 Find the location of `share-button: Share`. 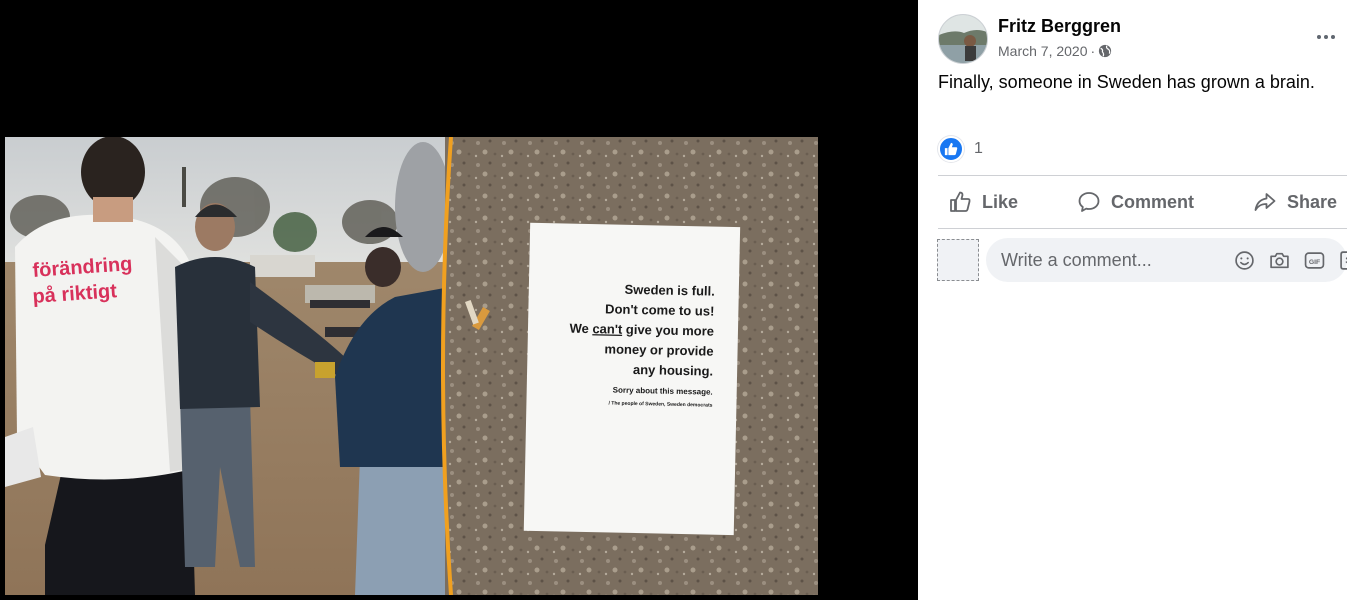

share-button: Share is located at coordinates (1295, 202).